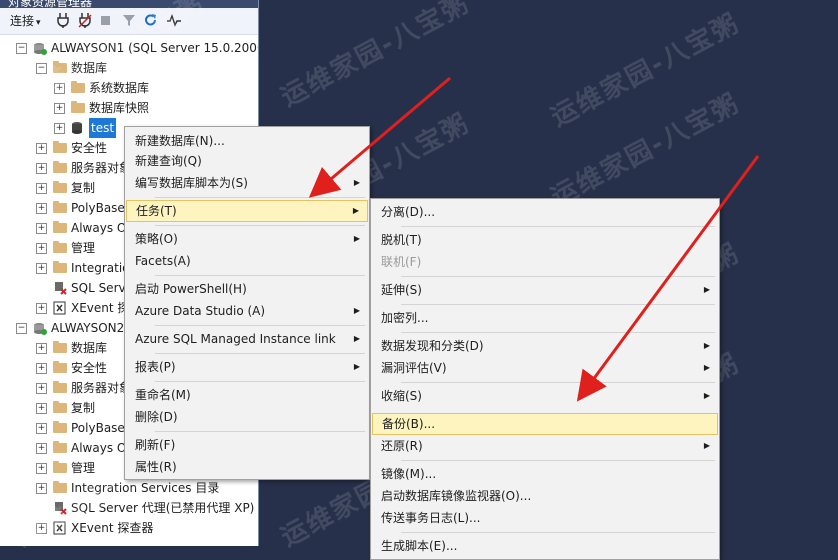  What do you see at coordinates (83, 248) in the screenshot?
I see `tree-item-label: 管理` at bounding box center [83, 248].